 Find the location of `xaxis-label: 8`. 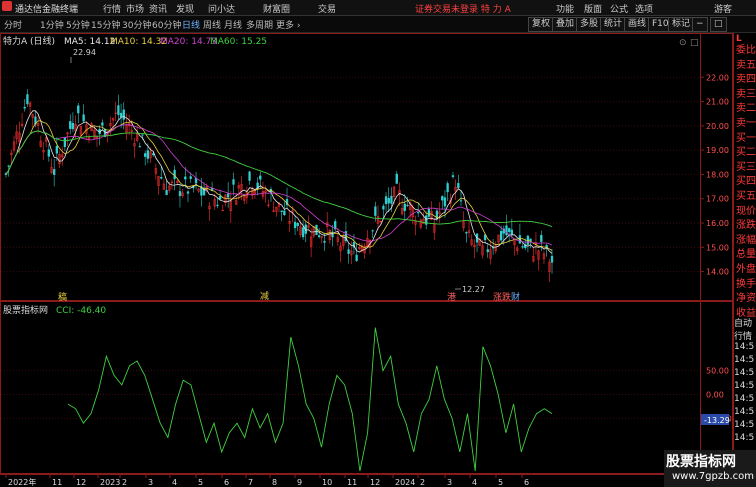

xaxis-label: 8 is located at coordinates (274, 482).